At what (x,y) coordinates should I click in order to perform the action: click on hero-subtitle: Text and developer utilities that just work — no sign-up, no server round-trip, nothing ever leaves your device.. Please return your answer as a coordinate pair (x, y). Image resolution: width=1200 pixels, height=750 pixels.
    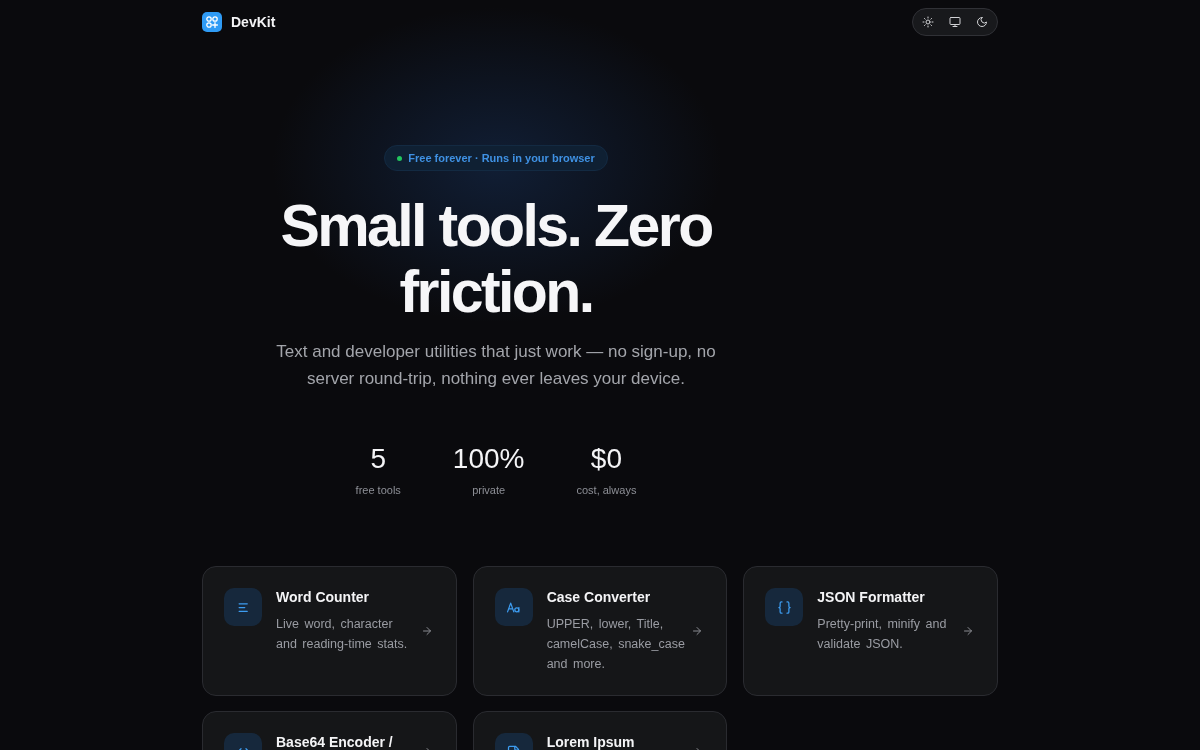
    Looking at the image, I should click on (496, 365).